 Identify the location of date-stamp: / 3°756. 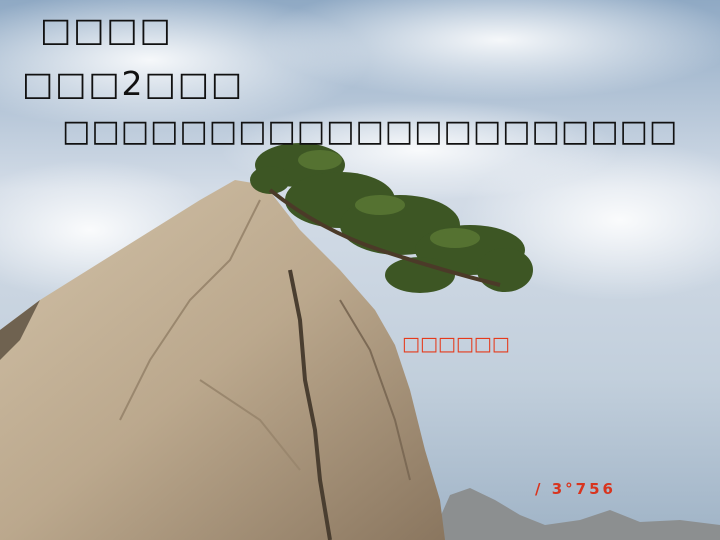
(575, 489).